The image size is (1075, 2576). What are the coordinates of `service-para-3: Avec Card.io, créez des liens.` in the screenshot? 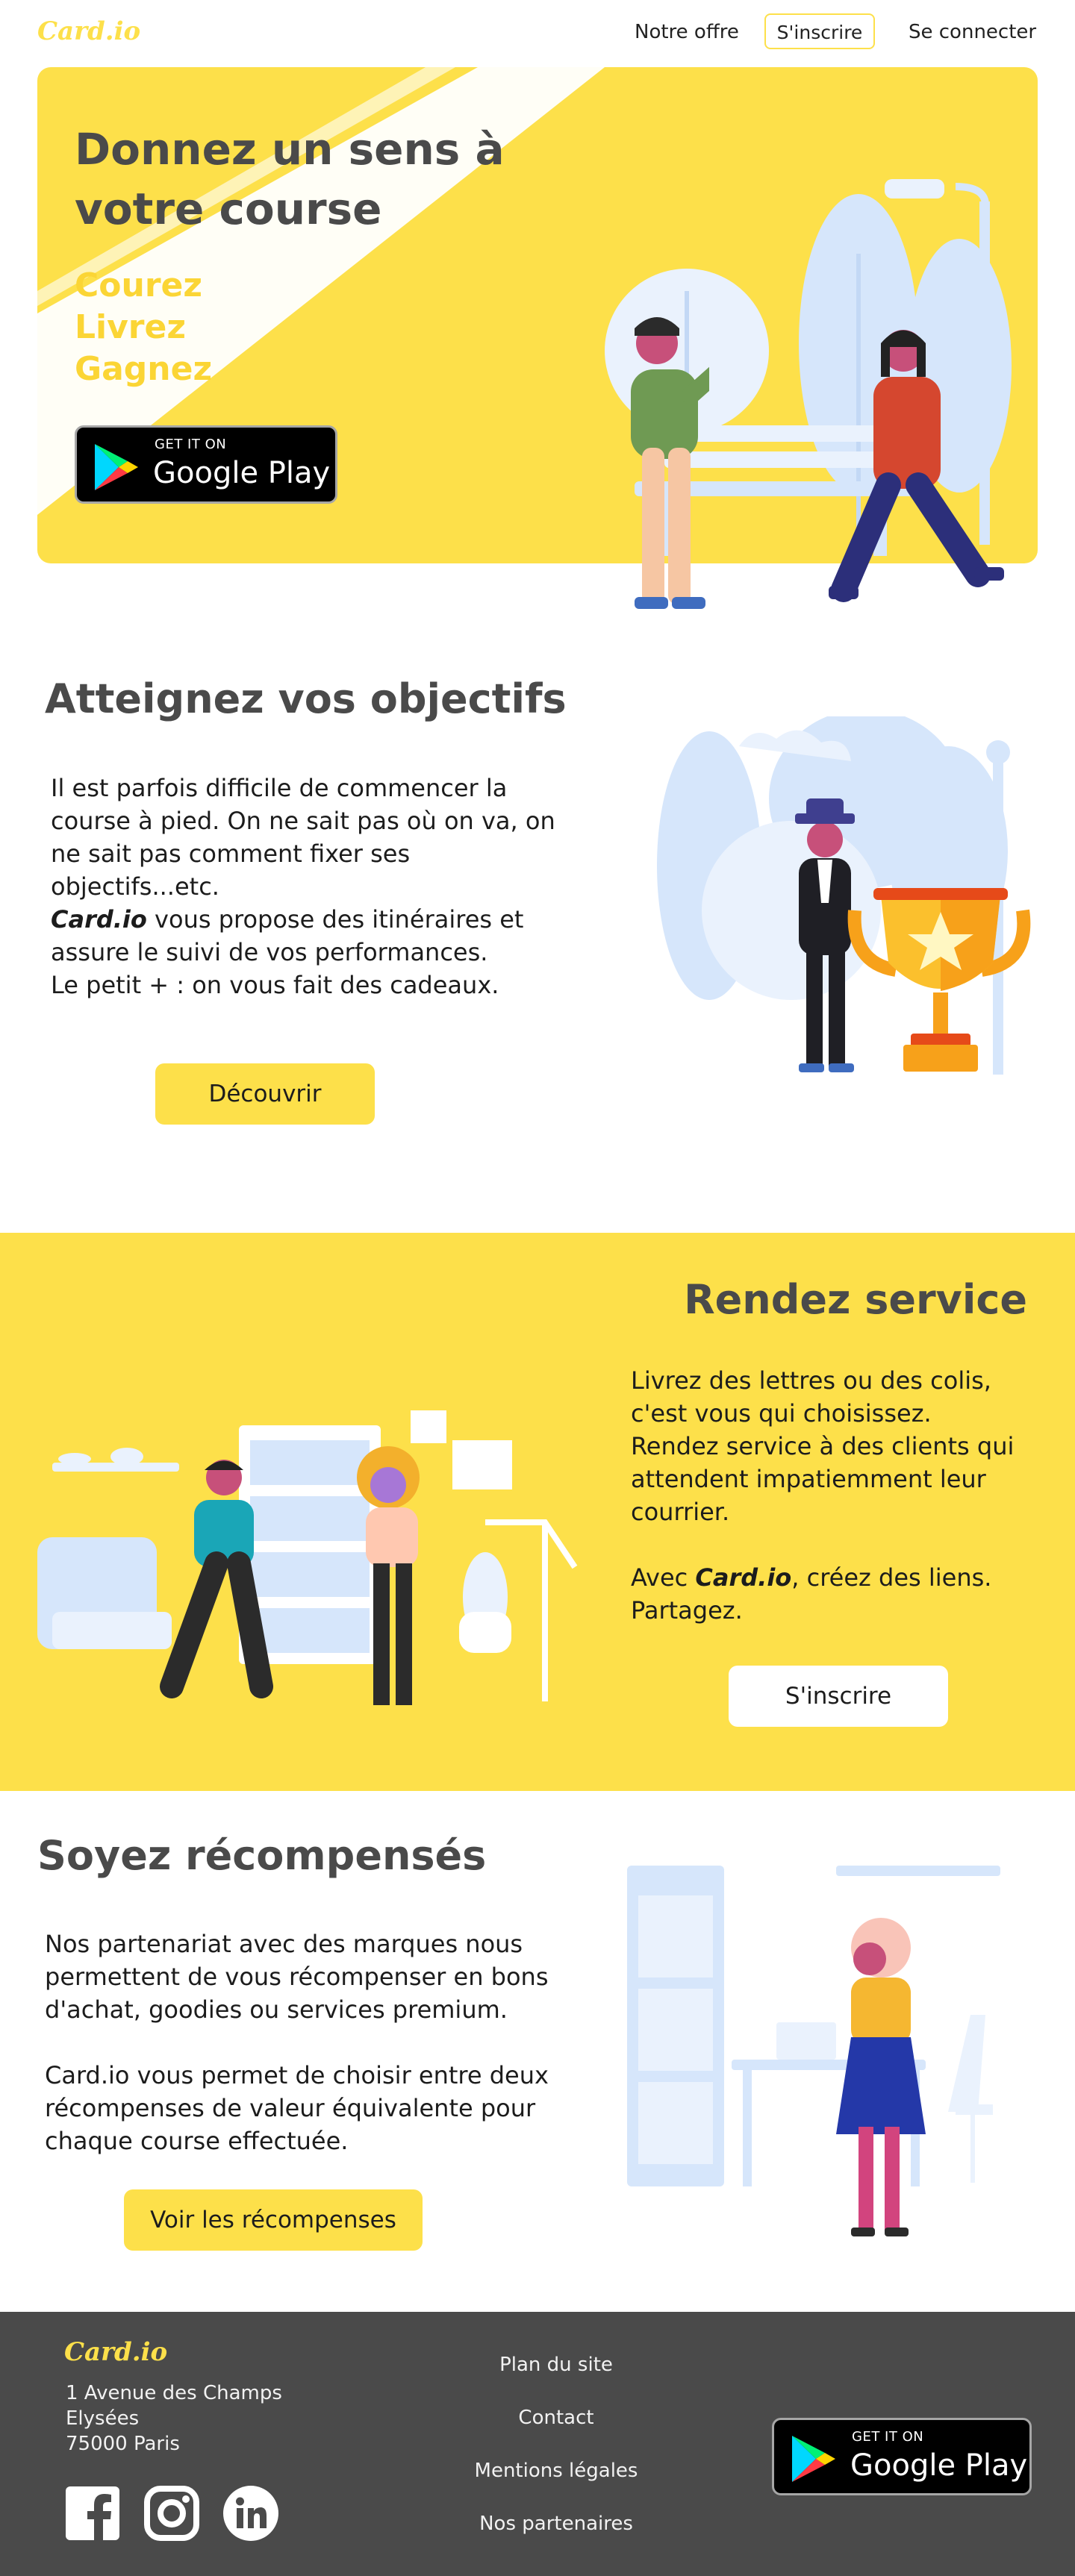 It's located at (840, 1577).